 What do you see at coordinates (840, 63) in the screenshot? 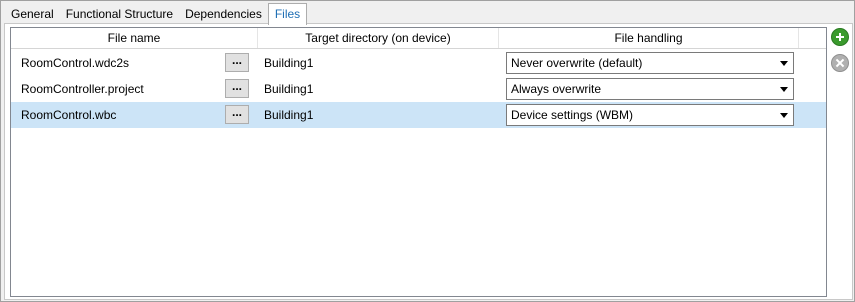
I see `x-circle-icon` at bounding box center [840, 63].